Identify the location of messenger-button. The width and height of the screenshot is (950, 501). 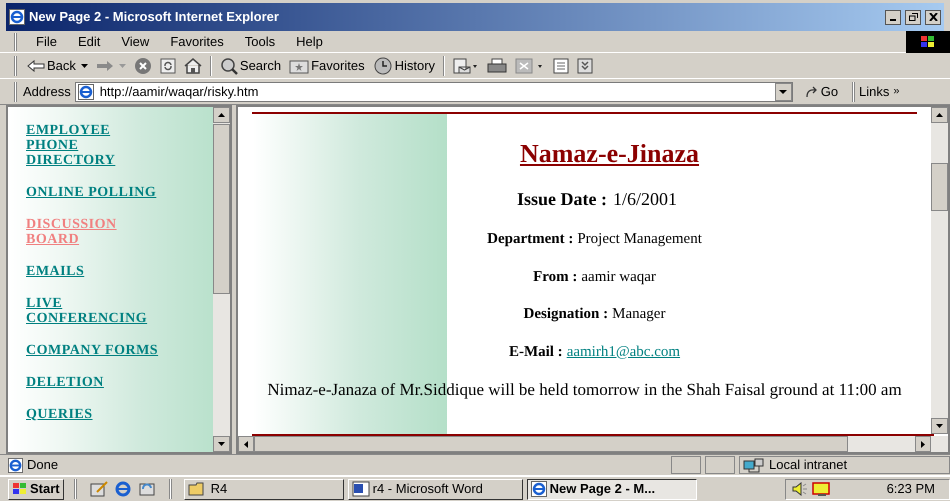
(585, 66).